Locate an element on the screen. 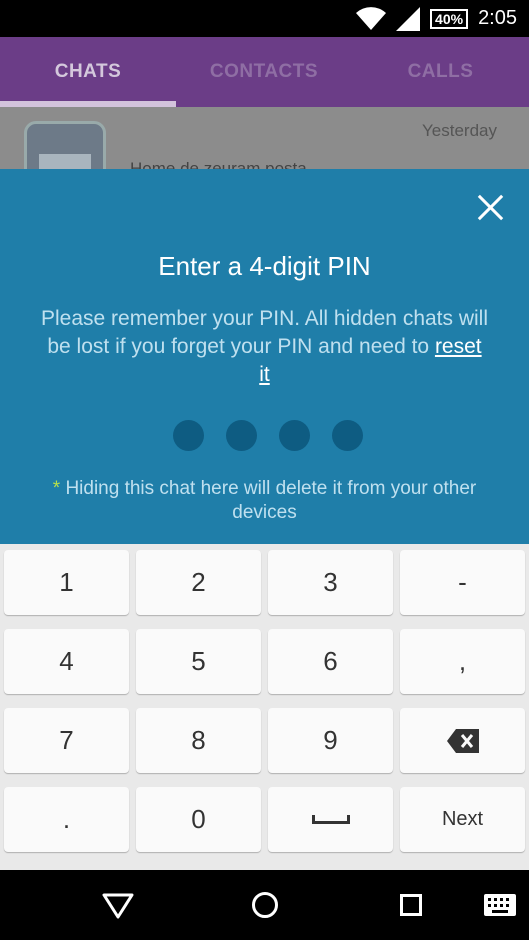 The height and width of the screenshot is (940, 529). space-icon is located at coordinates (330, 819).